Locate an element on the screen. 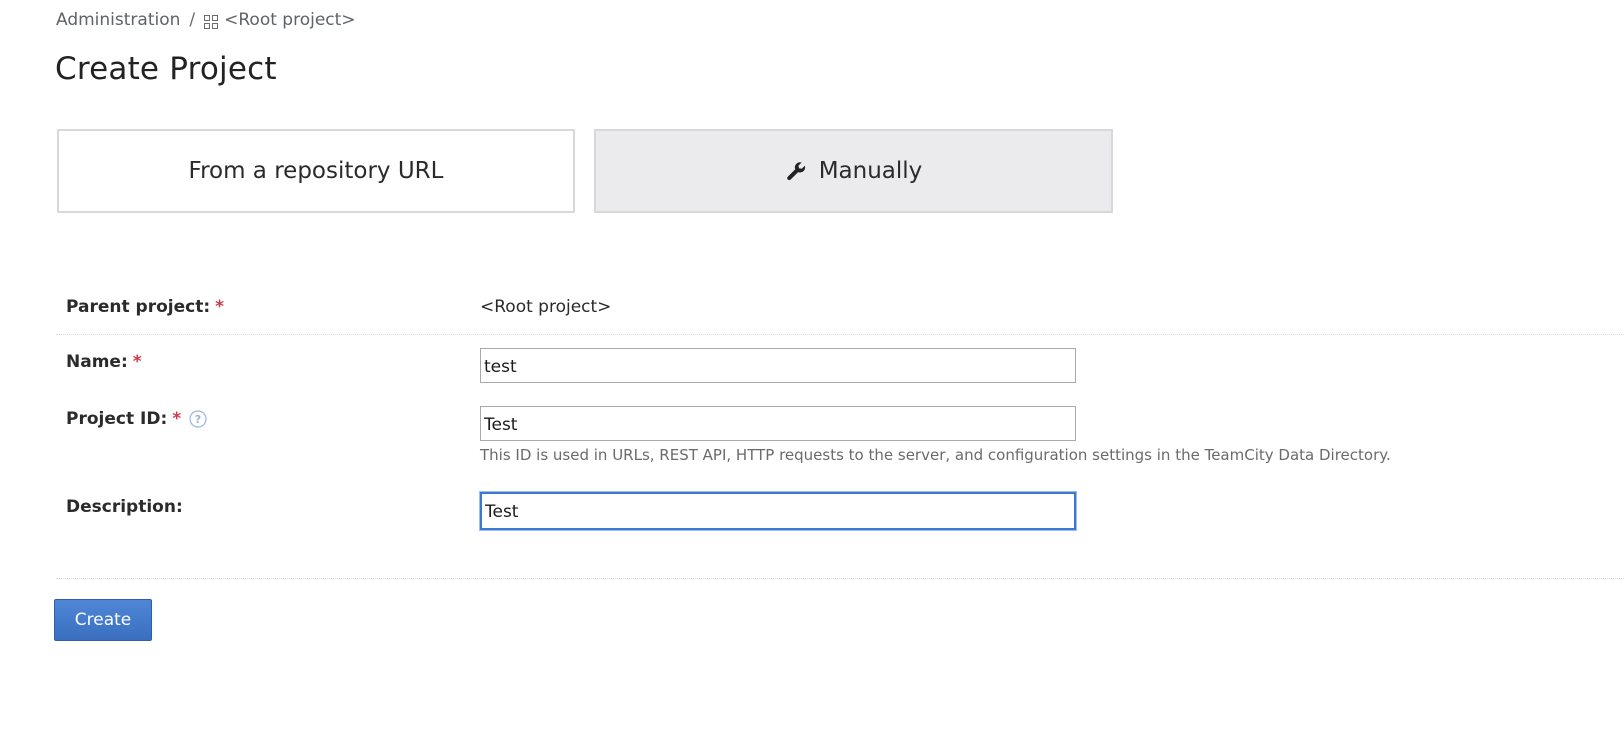  description-input is located at coordinates (778, 511).